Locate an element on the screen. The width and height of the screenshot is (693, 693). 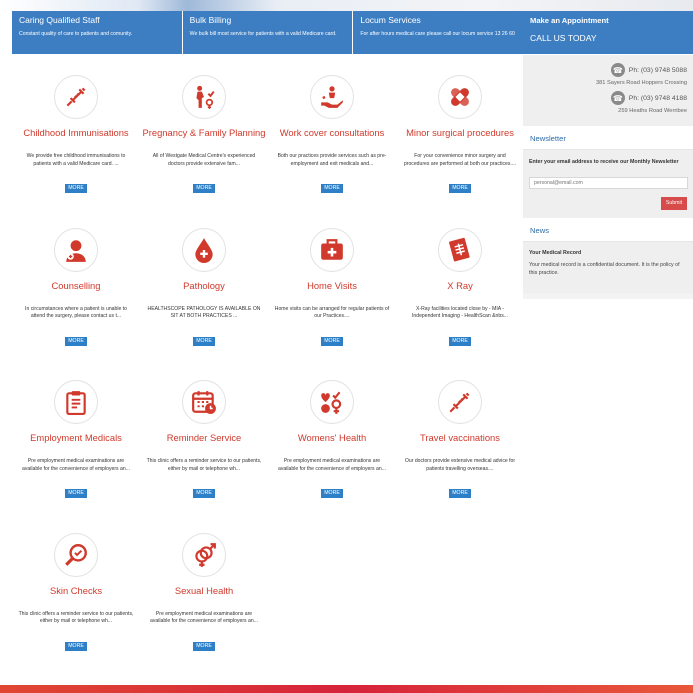
service-title: Home Visits is located at coordinates (332, 285).